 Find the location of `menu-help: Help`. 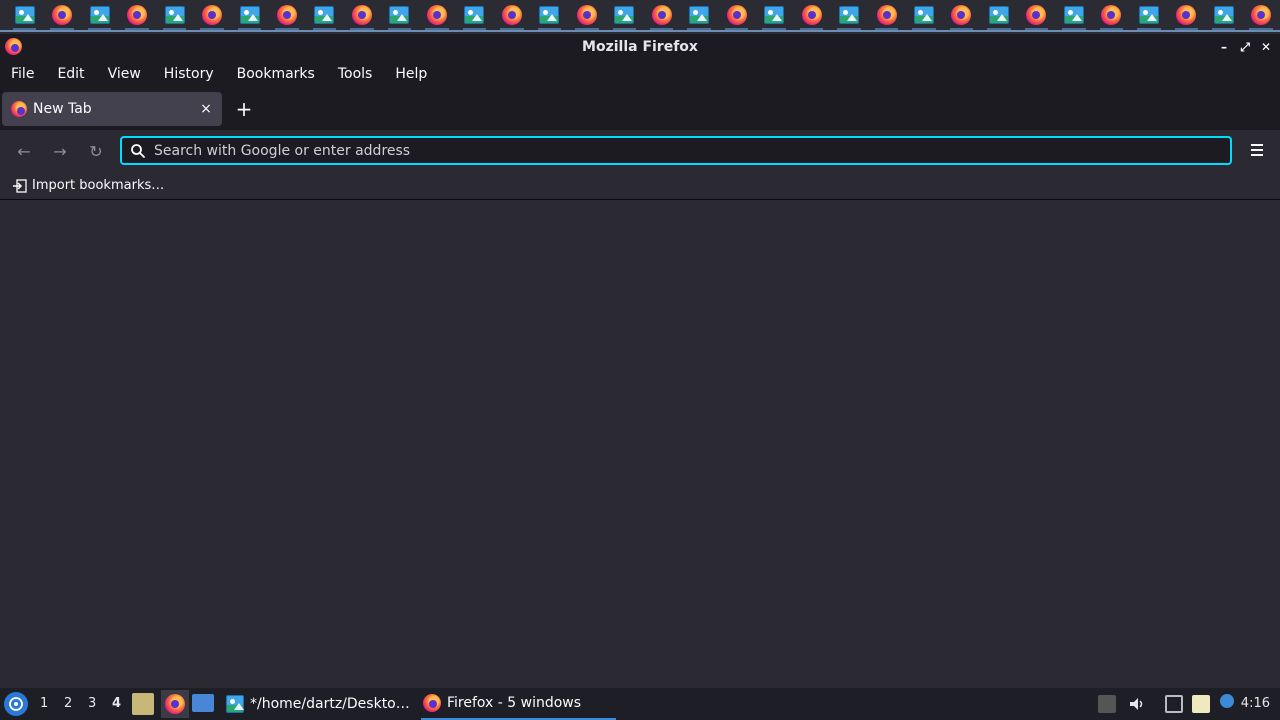

menu-help: Help is located at coordinates (411, 74).